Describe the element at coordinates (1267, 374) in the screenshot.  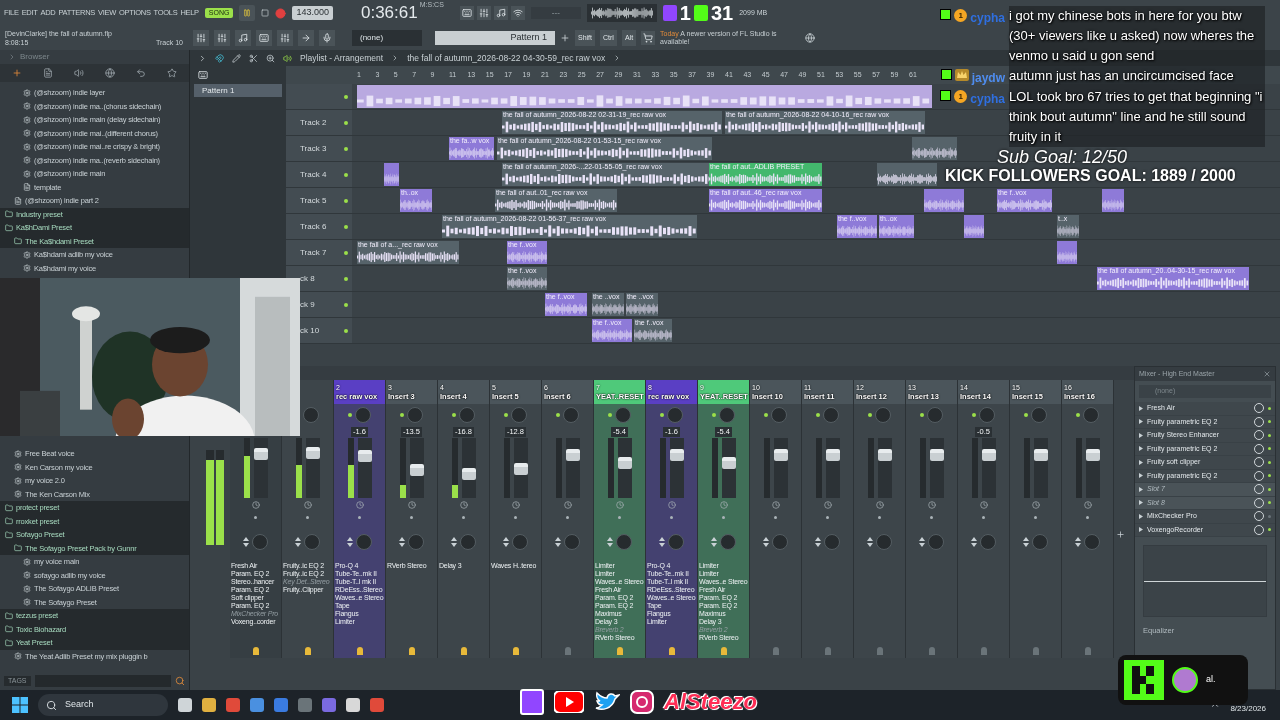
I see `close-icon` at that location.